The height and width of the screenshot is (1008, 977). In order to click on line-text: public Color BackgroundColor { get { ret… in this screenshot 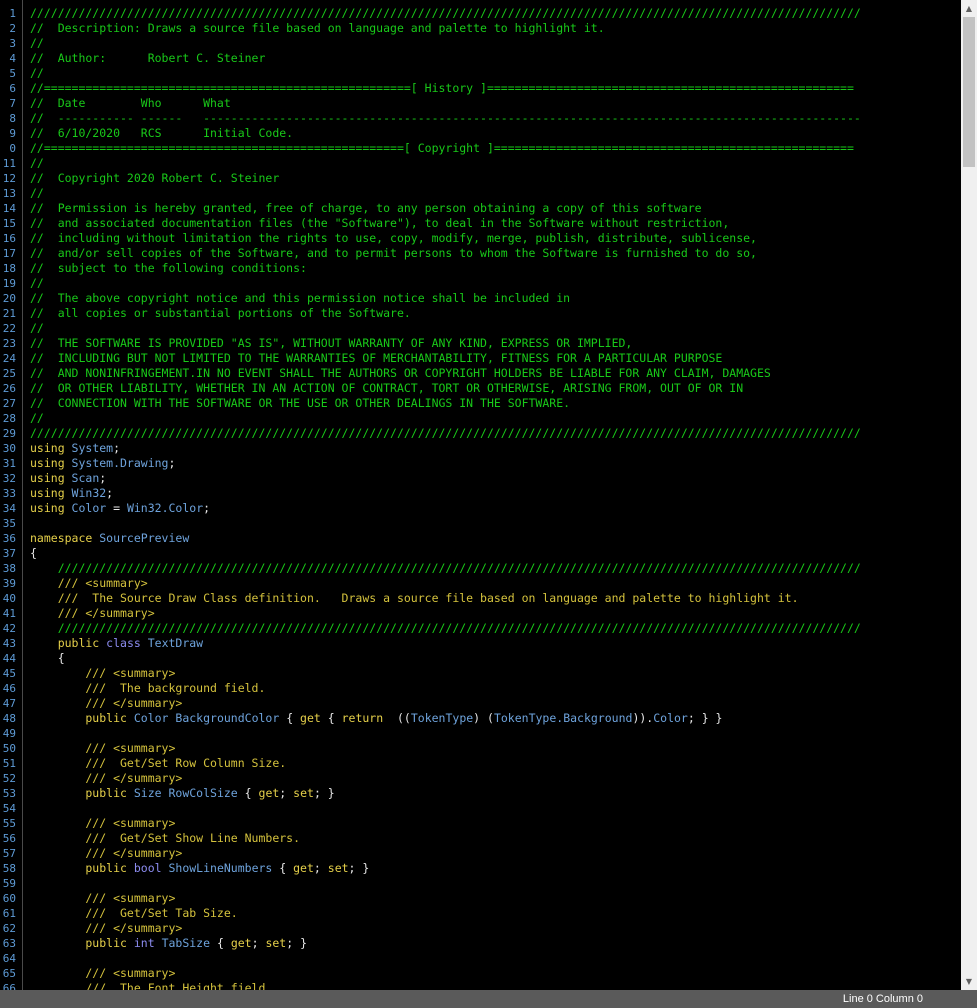, I will do `click(376, 718)`.